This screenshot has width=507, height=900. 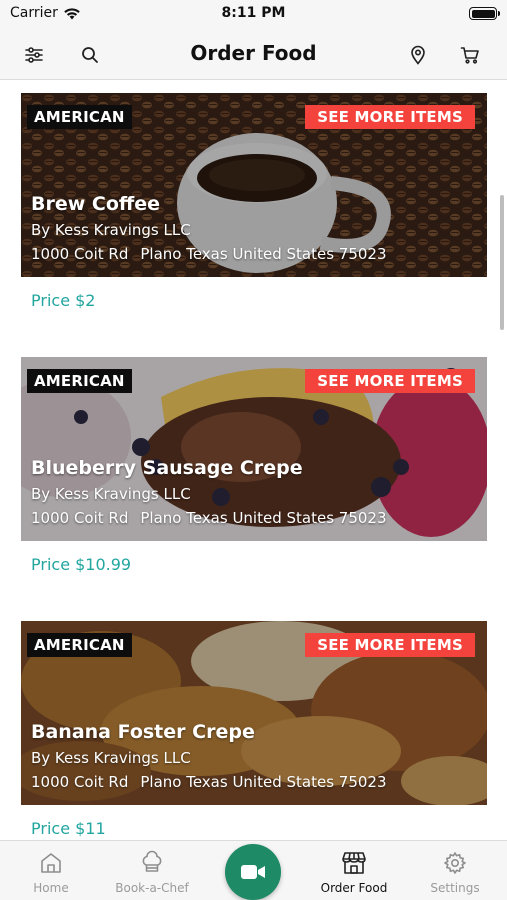 What do you see at coordinates (81, 564) in the screenshot?
I see `item-price: Price $10.99` at bounding box center [81, 564].